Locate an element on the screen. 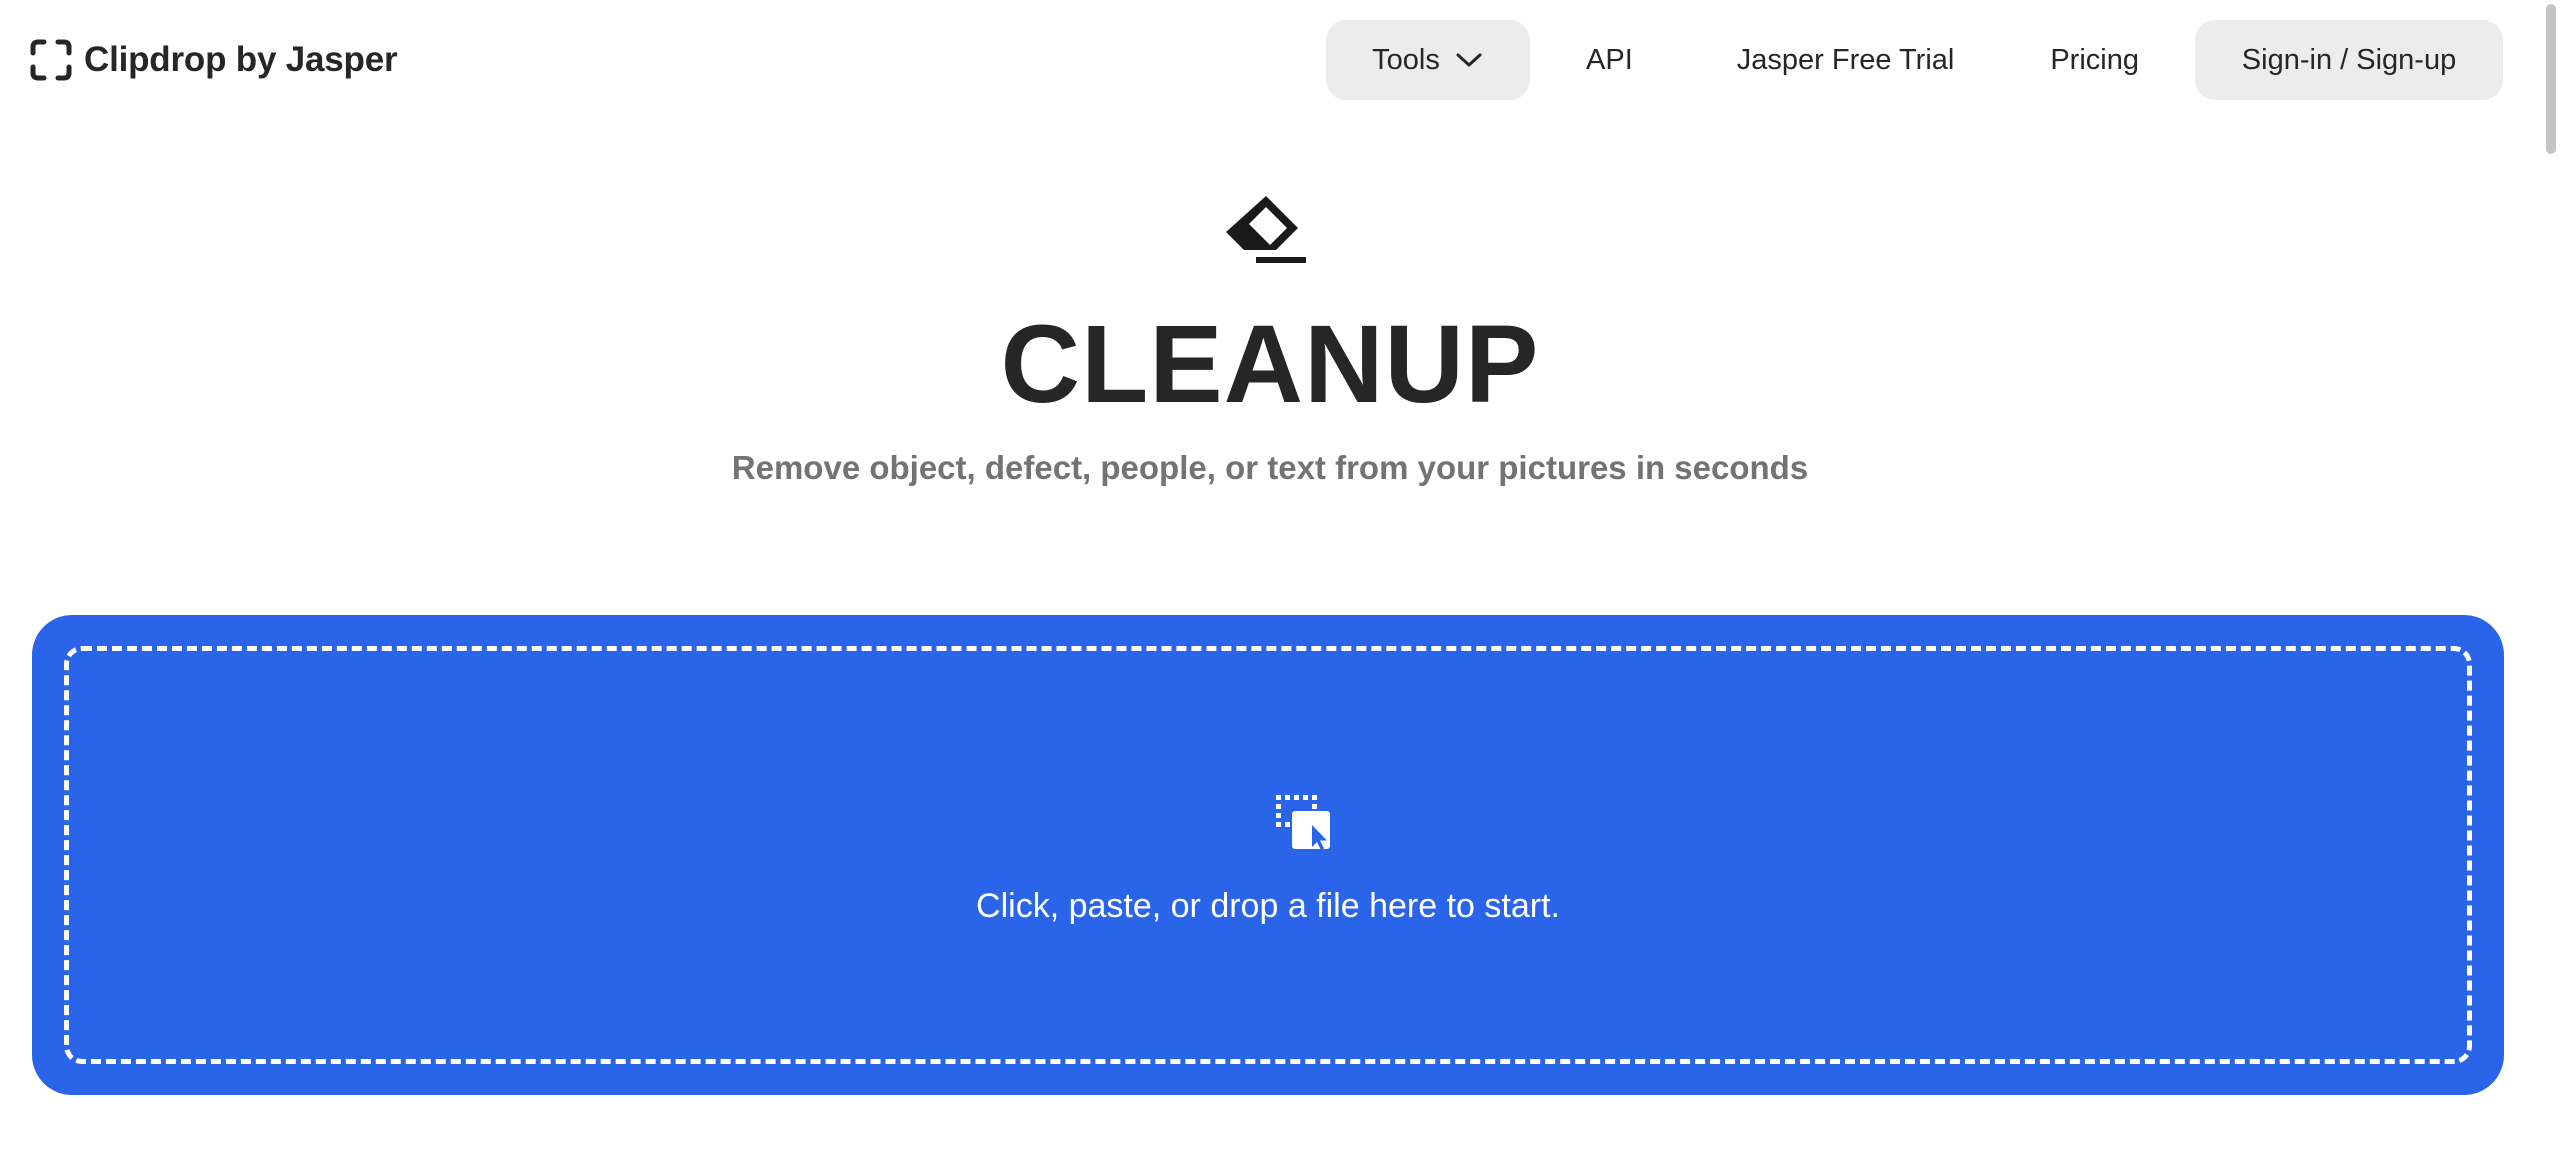  nav-link-api: API is located at coordinates (1609, 60).